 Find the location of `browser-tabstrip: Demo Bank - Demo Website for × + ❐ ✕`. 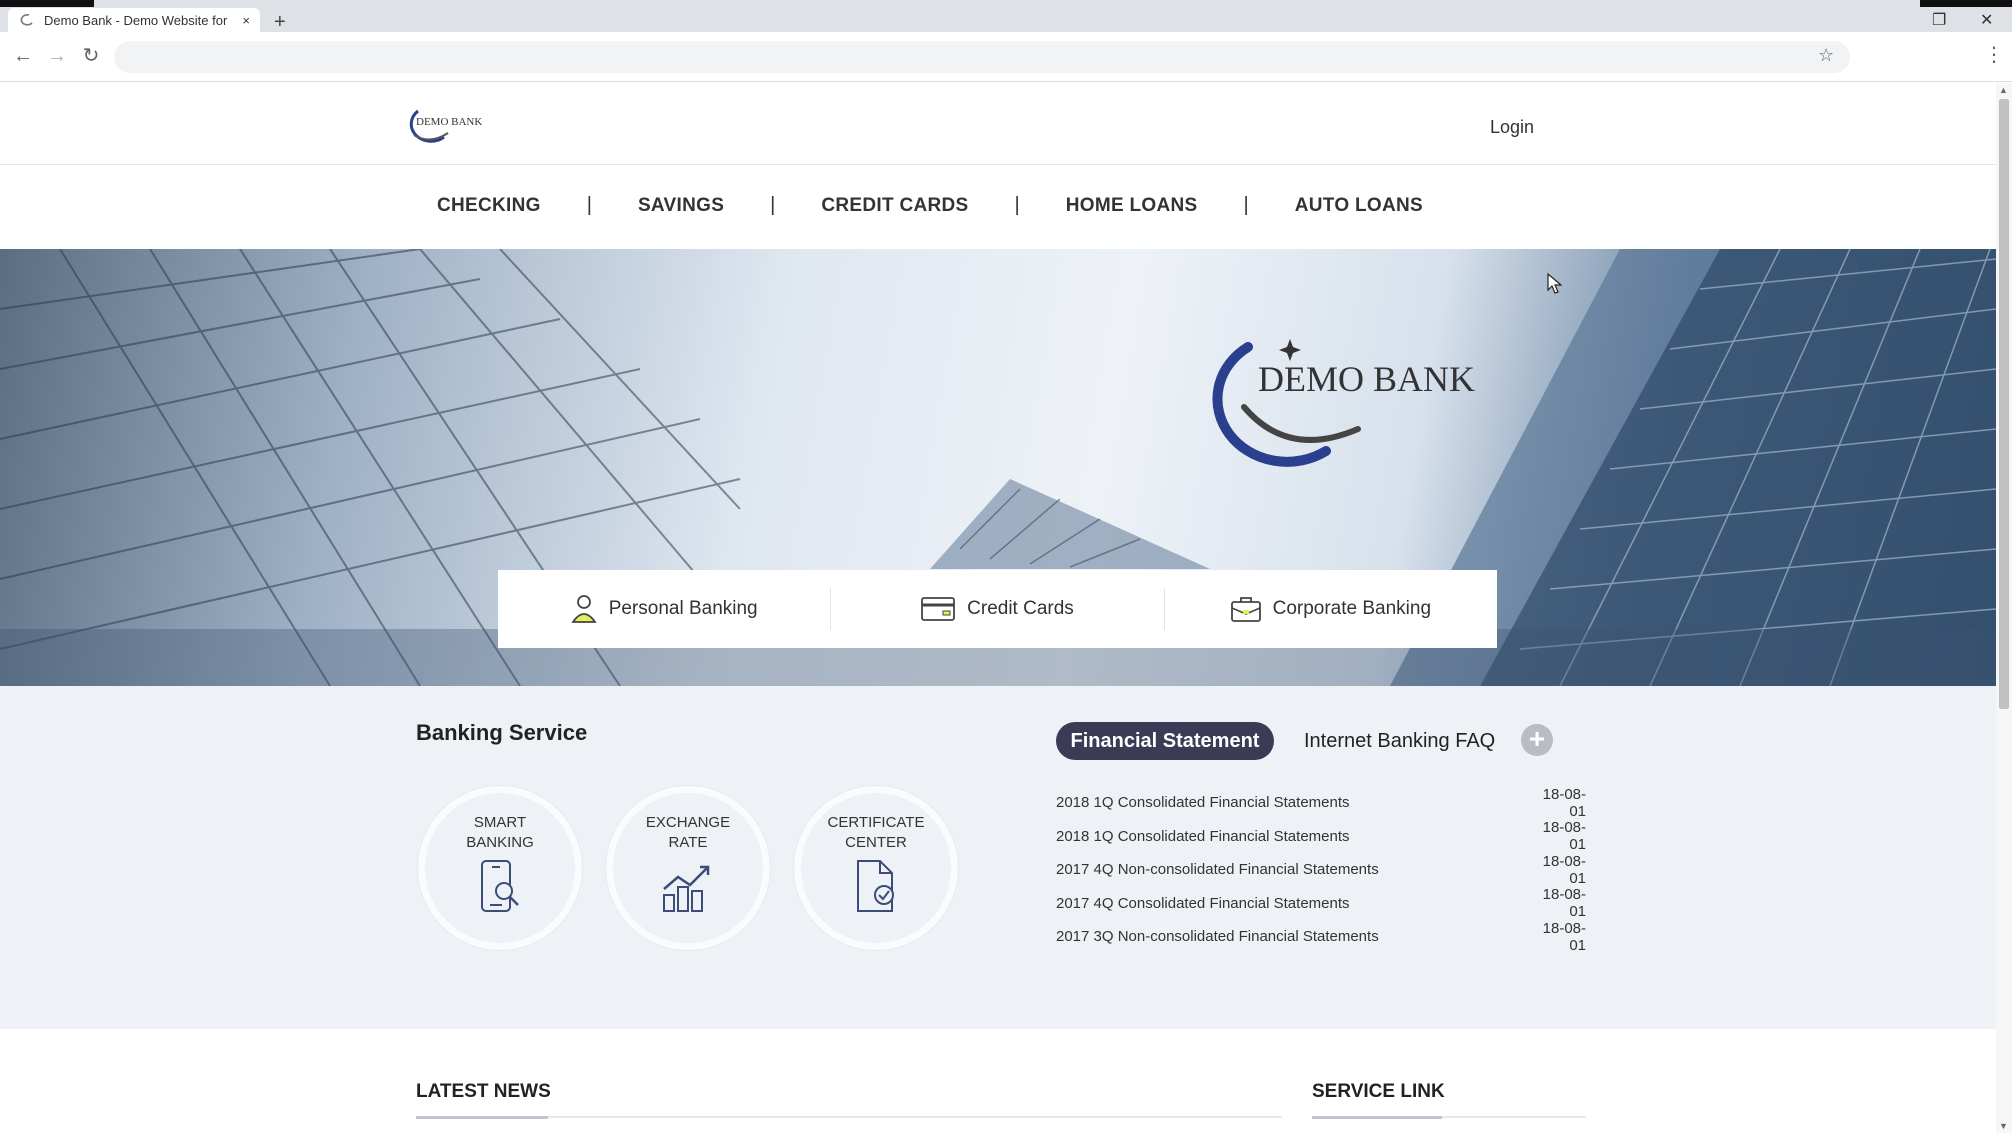

browser-tabstrip: Demo Bank - Demo Website for × + ❐ ✕ is located at coordinates (1006, 16).